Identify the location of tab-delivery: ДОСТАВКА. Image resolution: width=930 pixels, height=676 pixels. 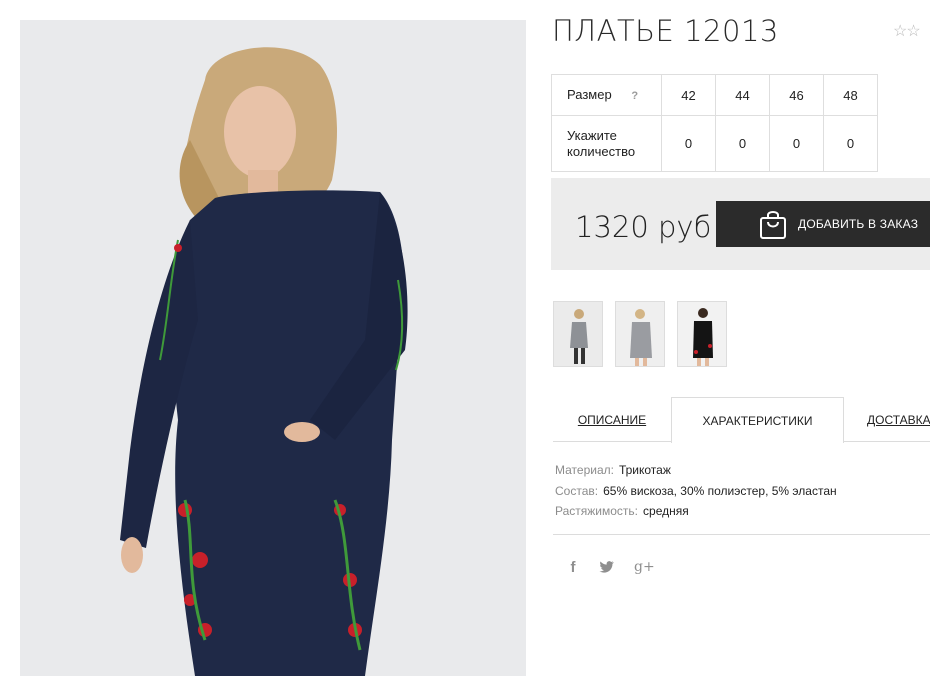
(898, 419).